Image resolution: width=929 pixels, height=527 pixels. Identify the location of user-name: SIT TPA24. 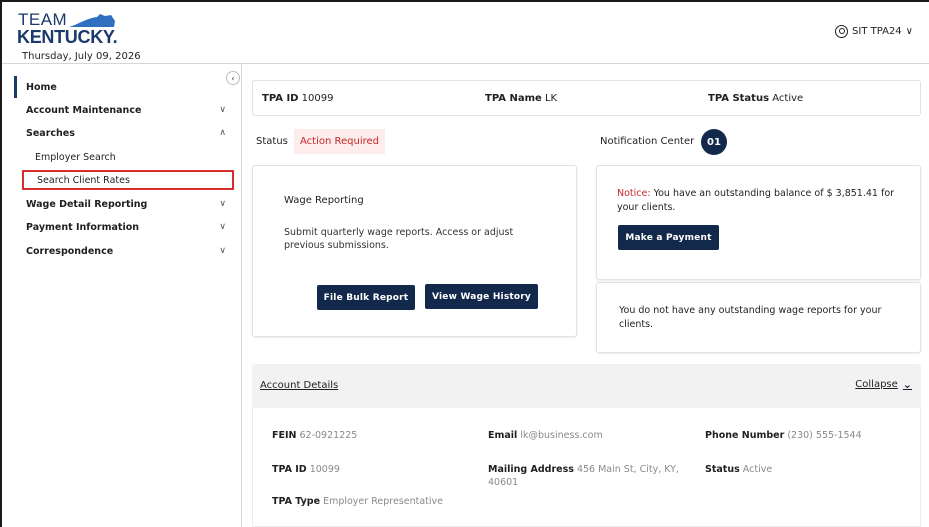
(877, 31).